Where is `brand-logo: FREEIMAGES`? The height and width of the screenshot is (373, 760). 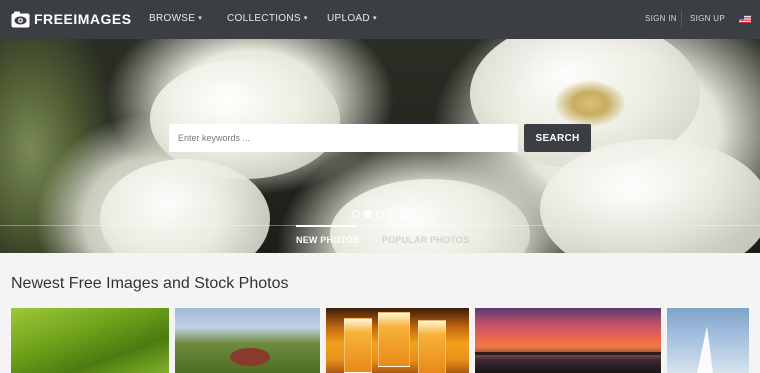
brand-logo: FREEIMAGES is located at coordinates (71, 19).